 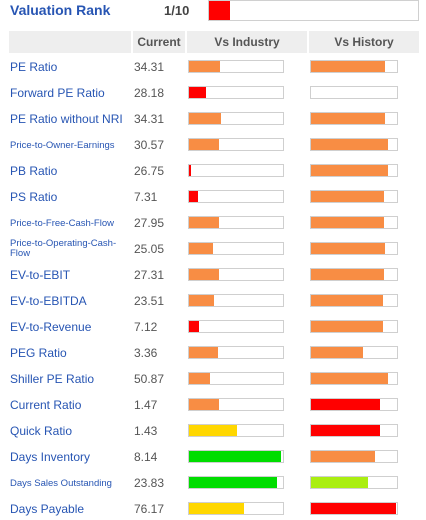 What do you see at coordinates (70, 93) in the screenshot?
I see `metric-name-link: Forward PE Ratio` at bounding box center [70, 93].